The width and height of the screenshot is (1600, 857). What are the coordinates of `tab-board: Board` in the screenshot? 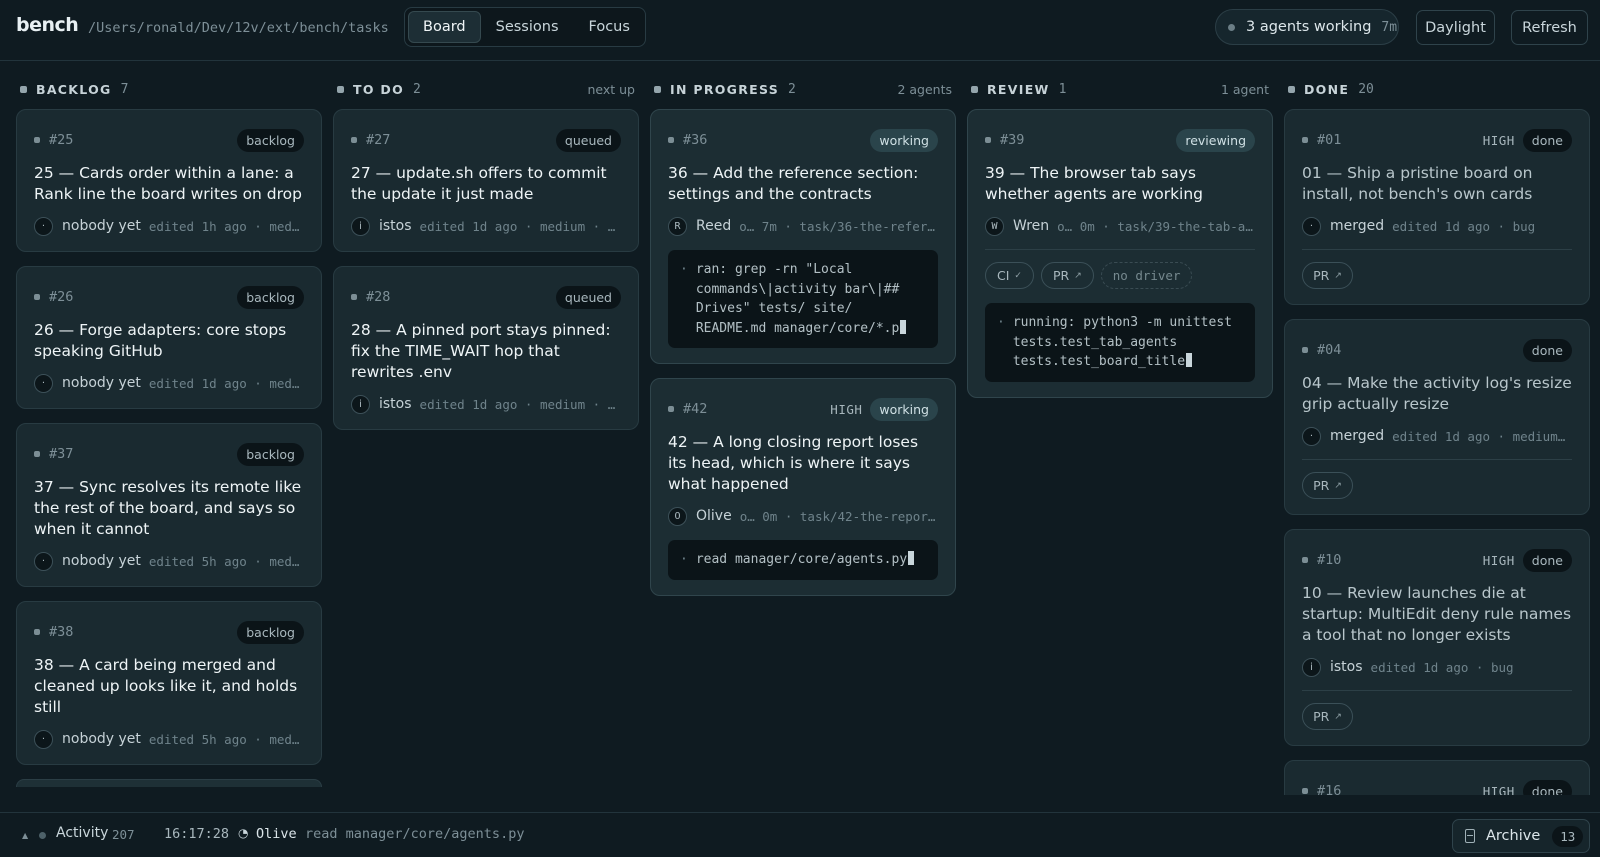 It's located at (444, 27).